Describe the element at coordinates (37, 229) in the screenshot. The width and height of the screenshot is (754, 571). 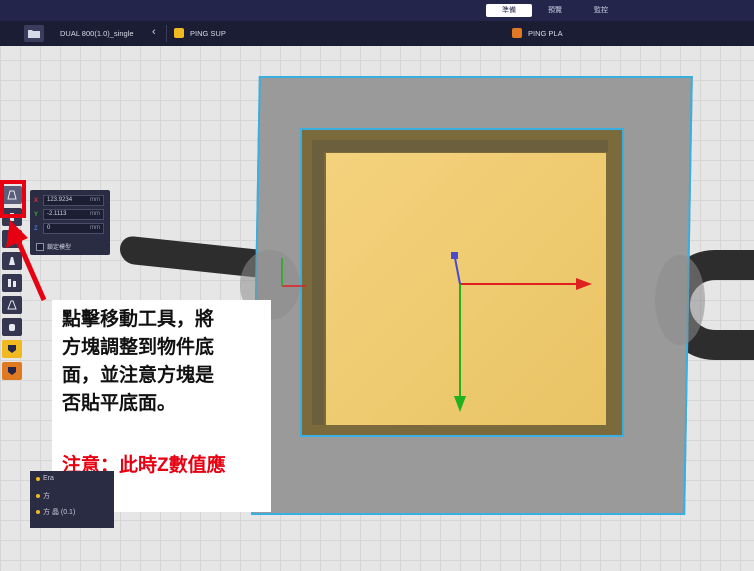
I see `axis-label: Z` at that location.